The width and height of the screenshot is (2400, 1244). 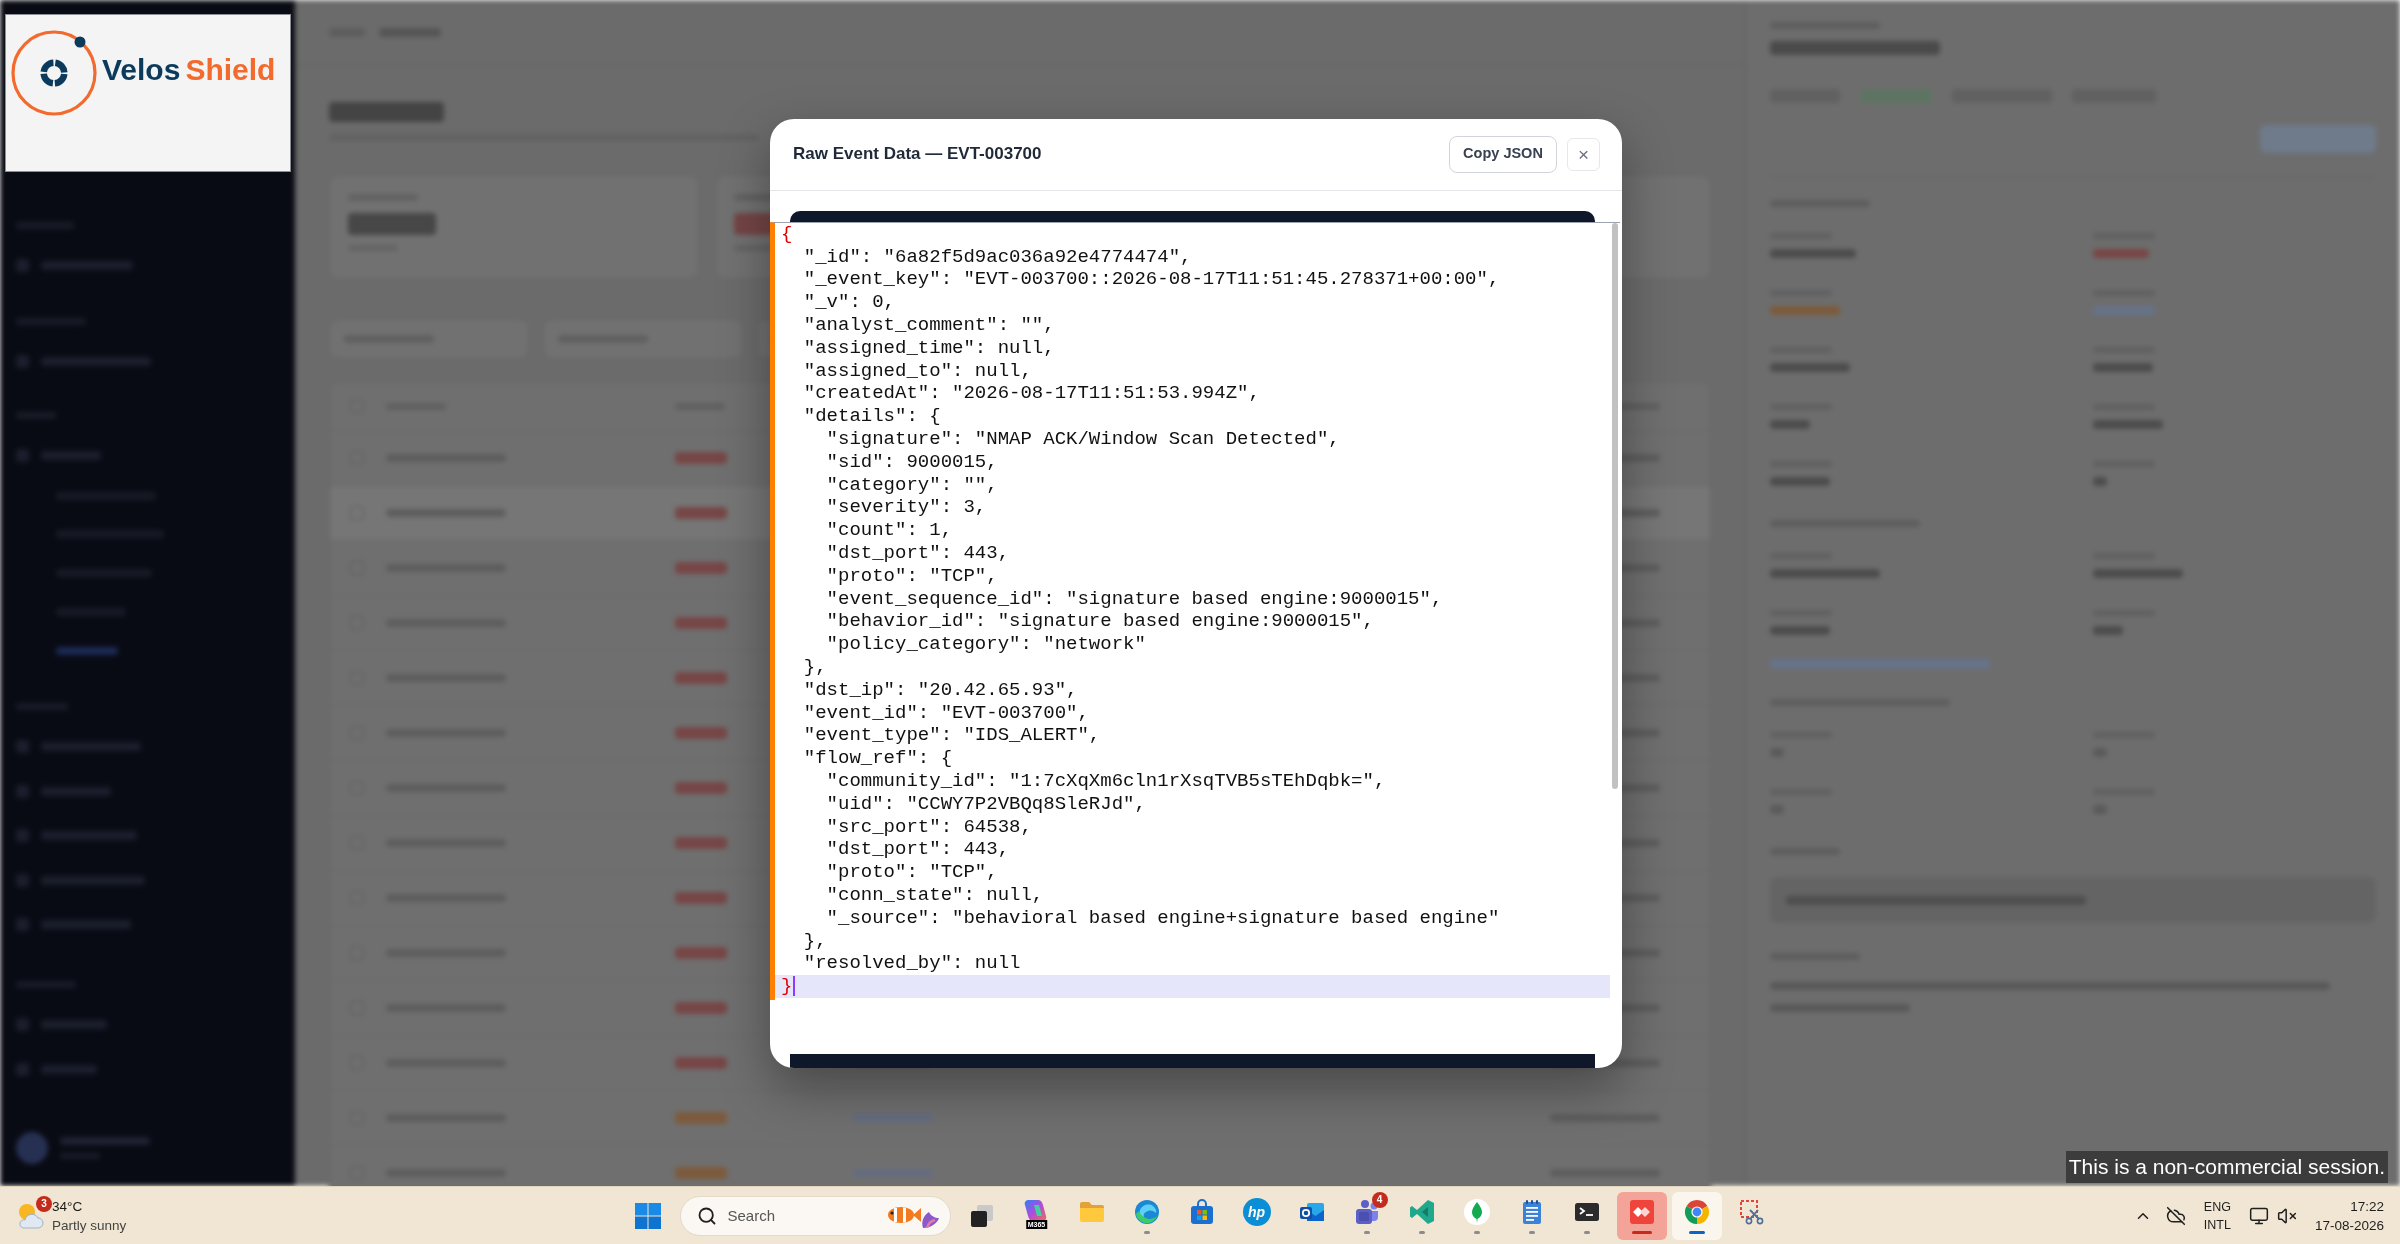 What do you see at coordinates (985, 803) in the screenshot?
I see `code-line: "uid": "CCWY7P2VBQq8SleRJd",` at bounding box center [985, 803].